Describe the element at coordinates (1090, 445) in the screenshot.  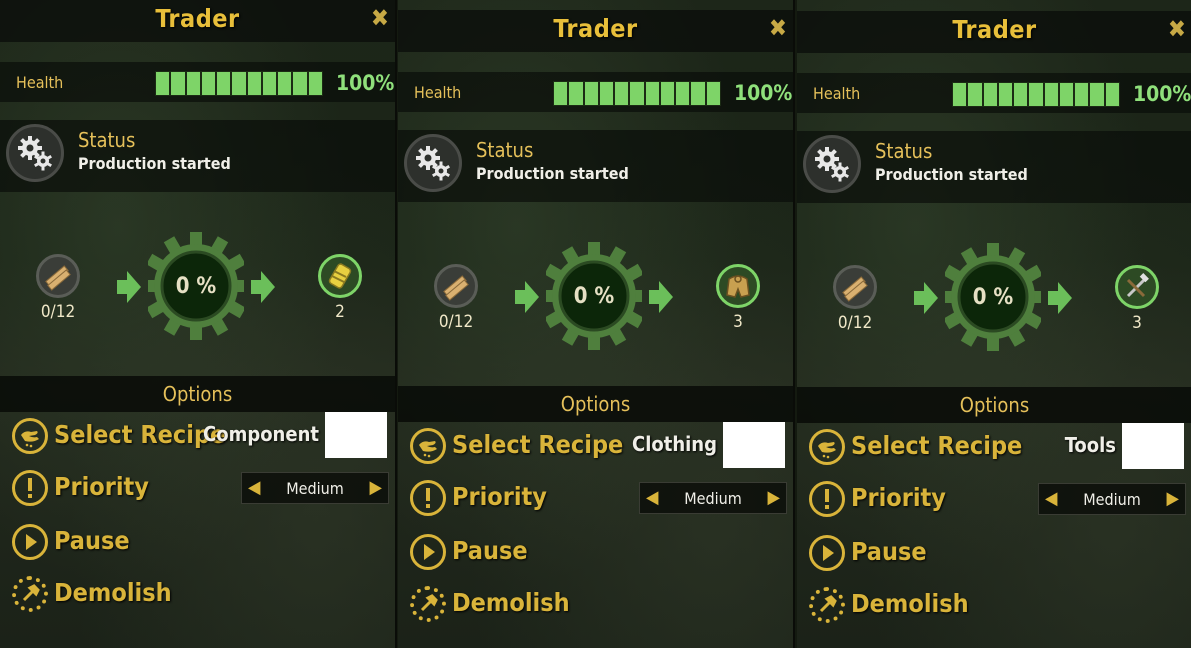
I see `recipe-name: Tools` at that location.